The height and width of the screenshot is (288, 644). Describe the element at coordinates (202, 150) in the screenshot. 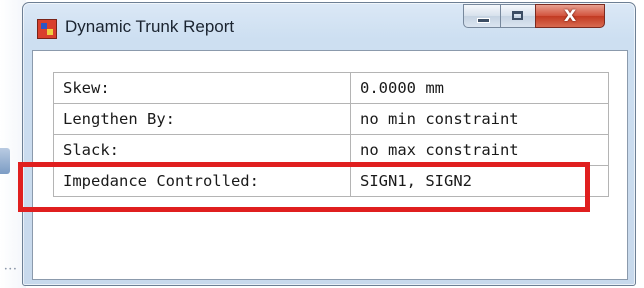

I see `row-label-slack: Slack:` at that location.